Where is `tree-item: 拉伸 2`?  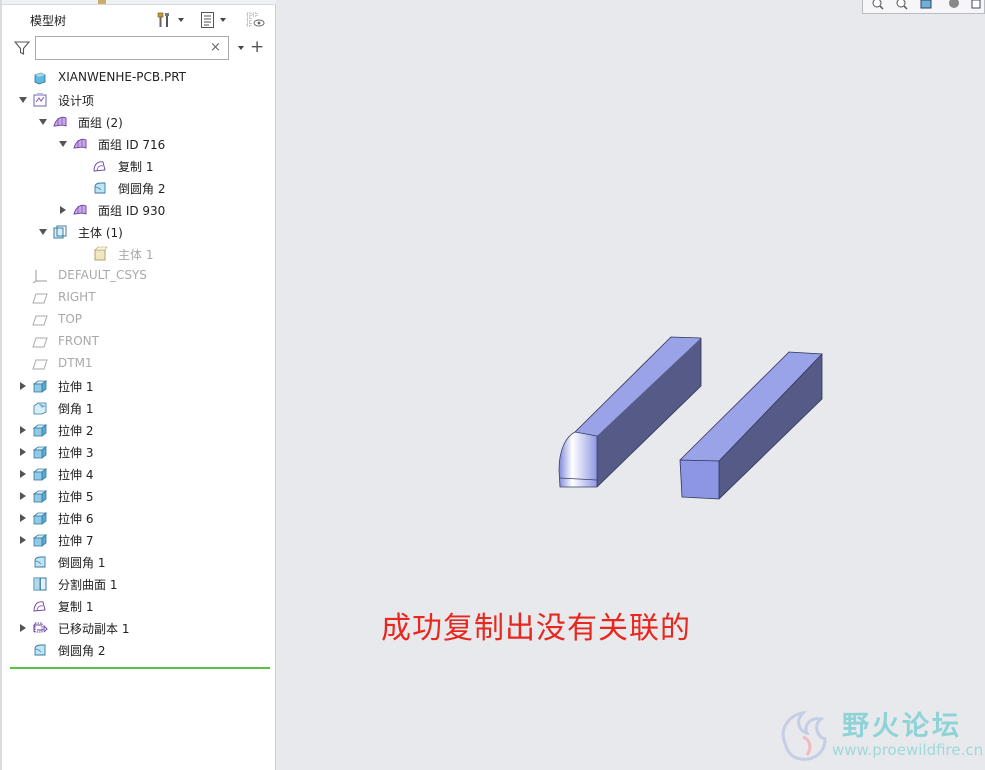 tree-item: 拉伸 2 is located at coordinates (137, 430).